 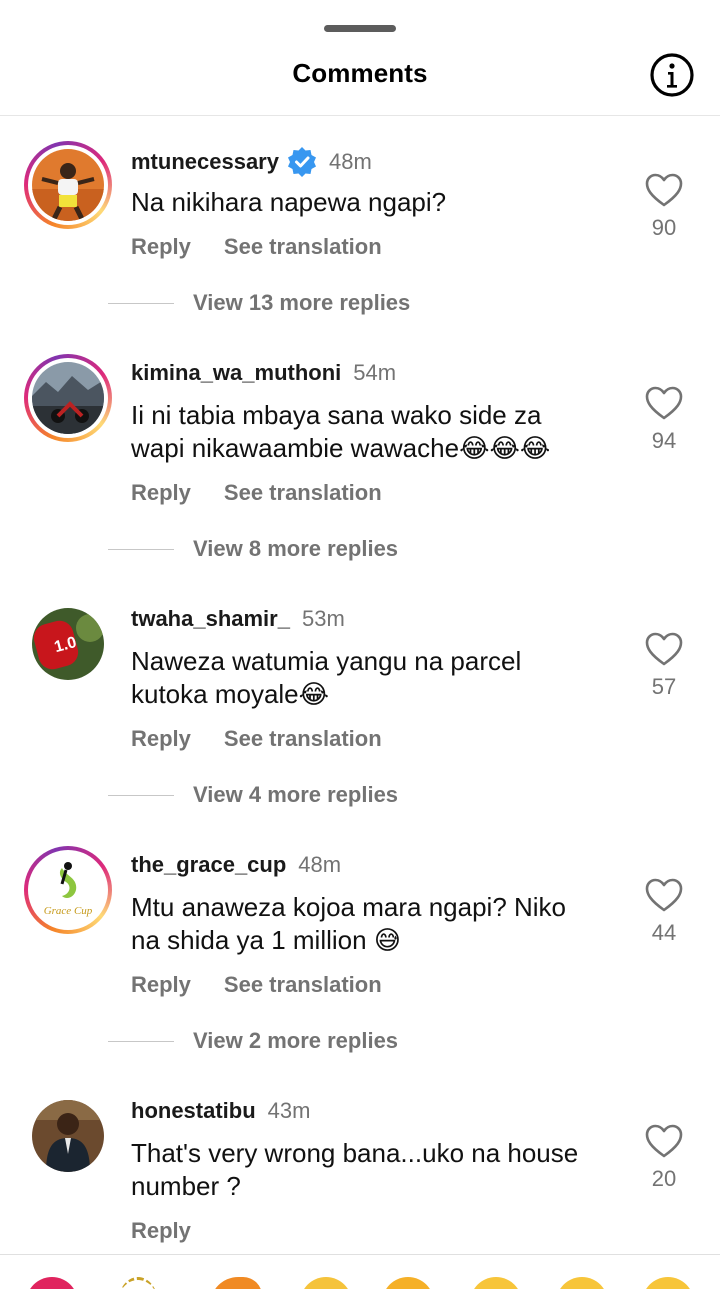 What do you see at coordinates (68, 911) in the screenshot?
I see `svg-text: Grace Cup` at bounding box center [68, 911].